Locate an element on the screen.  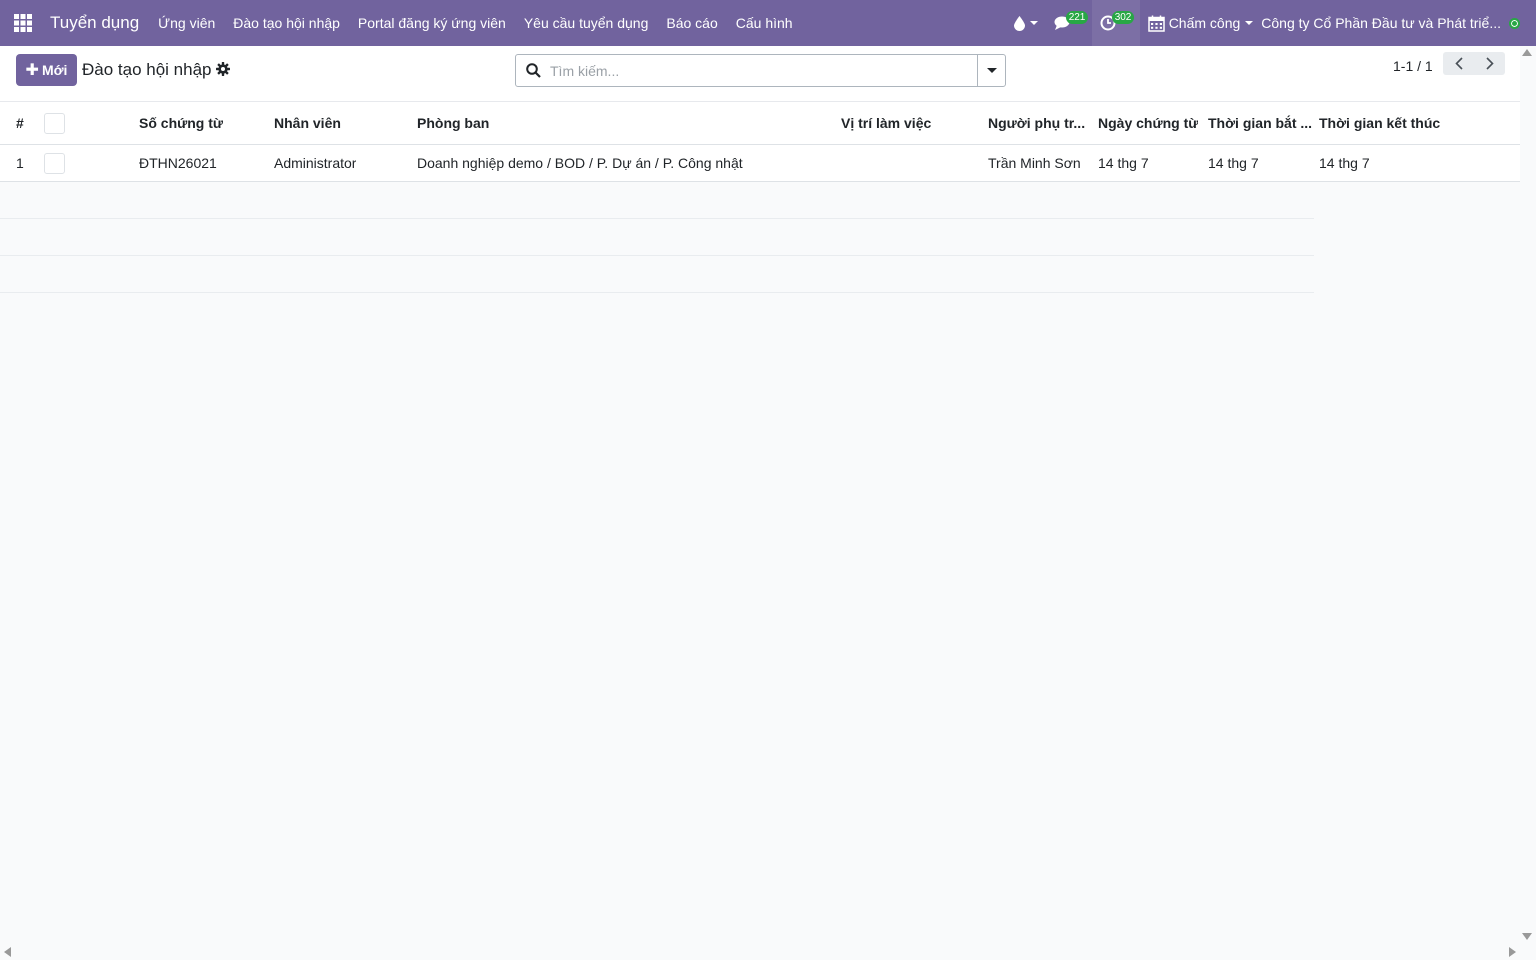
search-icon is located at coordinates (533, 70).